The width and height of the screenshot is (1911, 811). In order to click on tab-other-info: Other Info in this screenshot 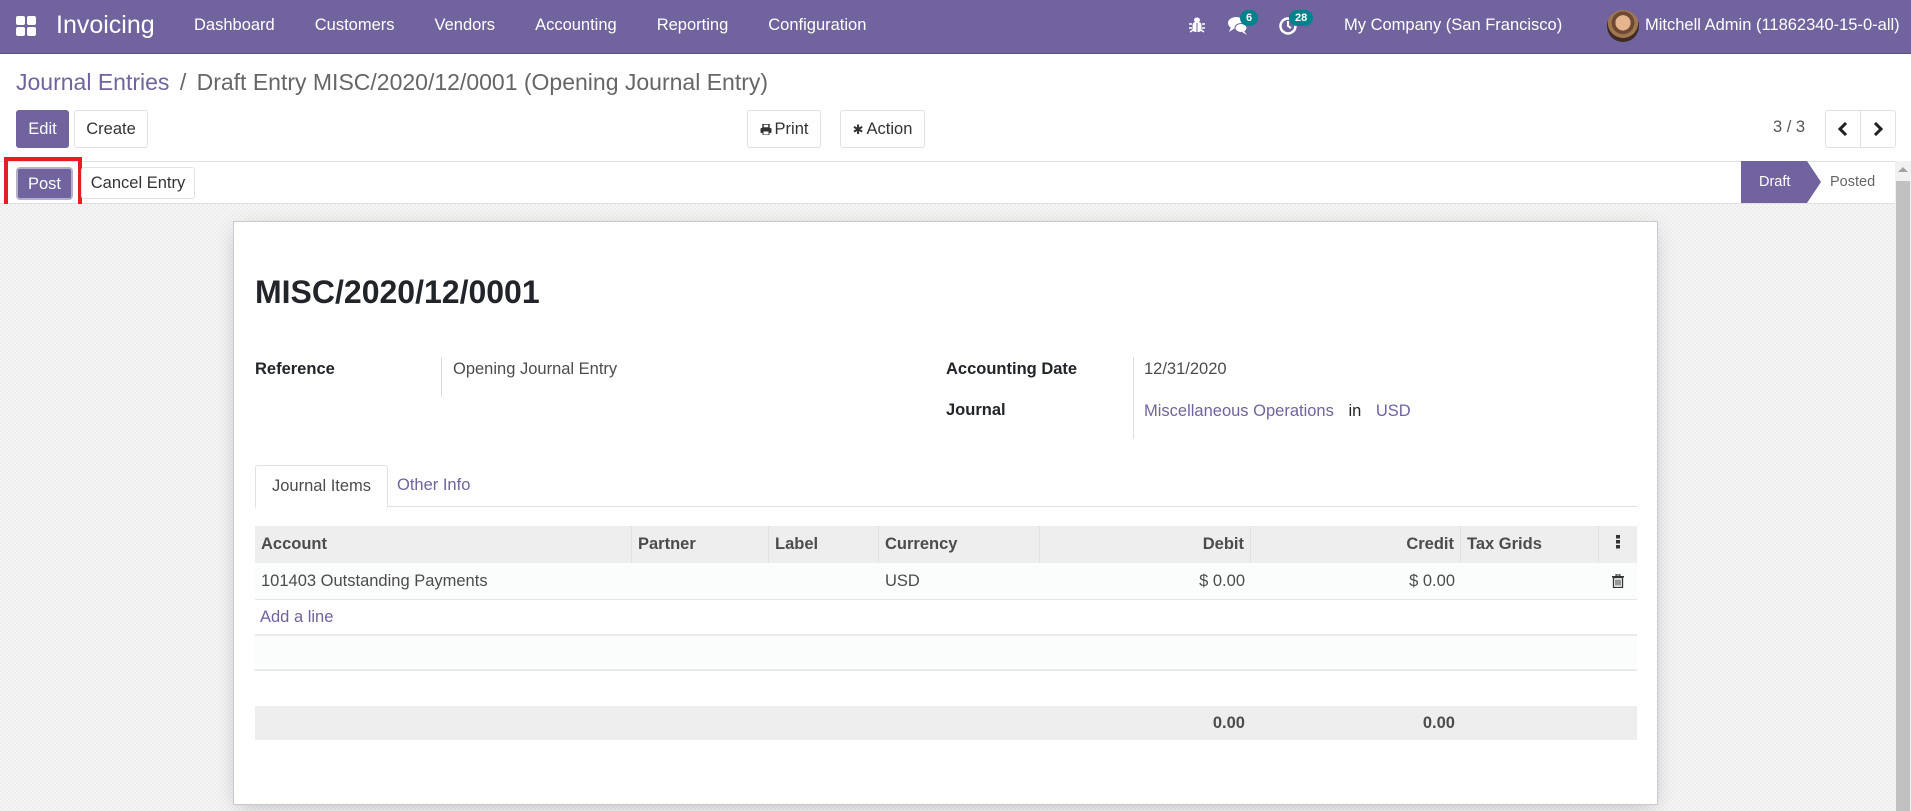, I will do `click(433, 486)`.